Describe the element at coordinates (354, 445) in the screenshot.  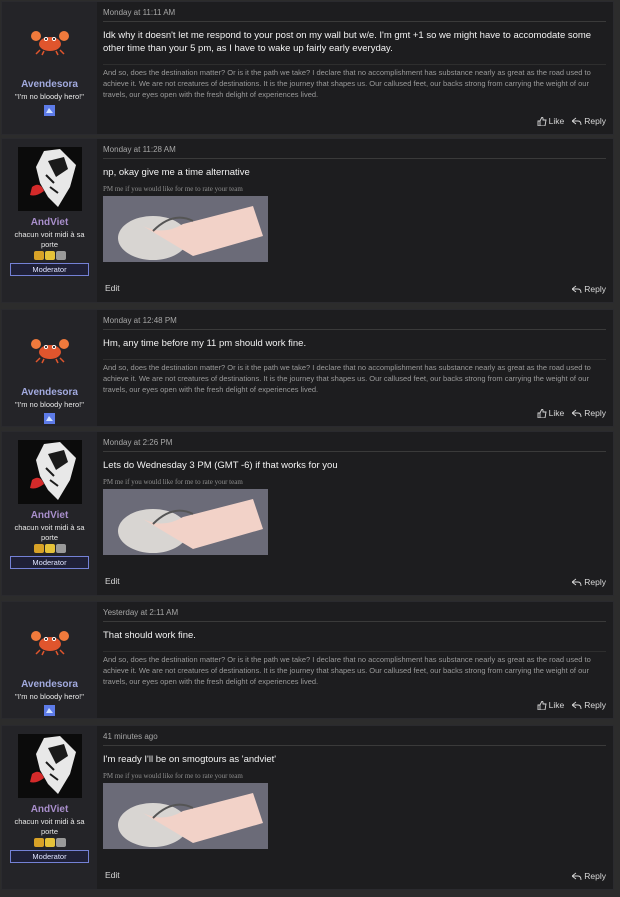
I see `post-timestamp: Monday at 2:26 PM` at that location.